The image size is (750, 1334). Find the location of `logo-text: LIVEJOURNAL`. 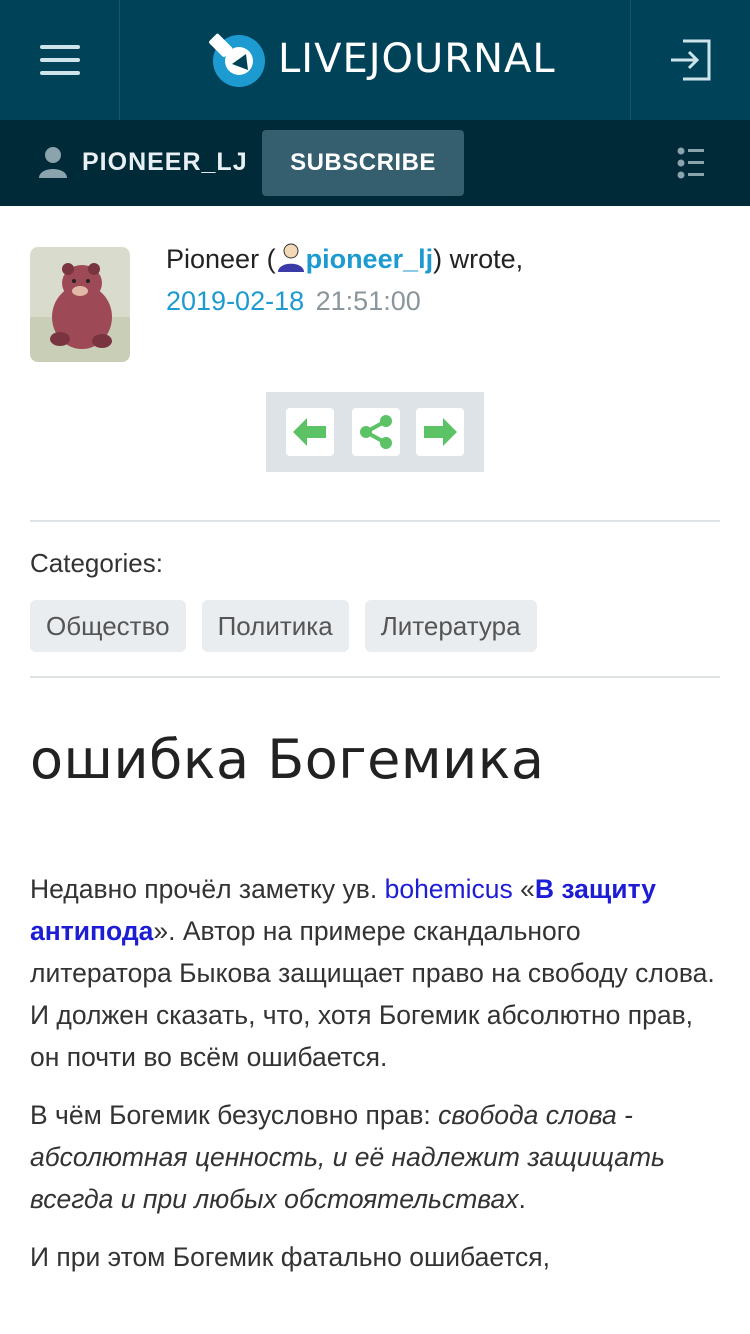

logo-text: LIVEJOURNAL is located at coordinates (417, 59).